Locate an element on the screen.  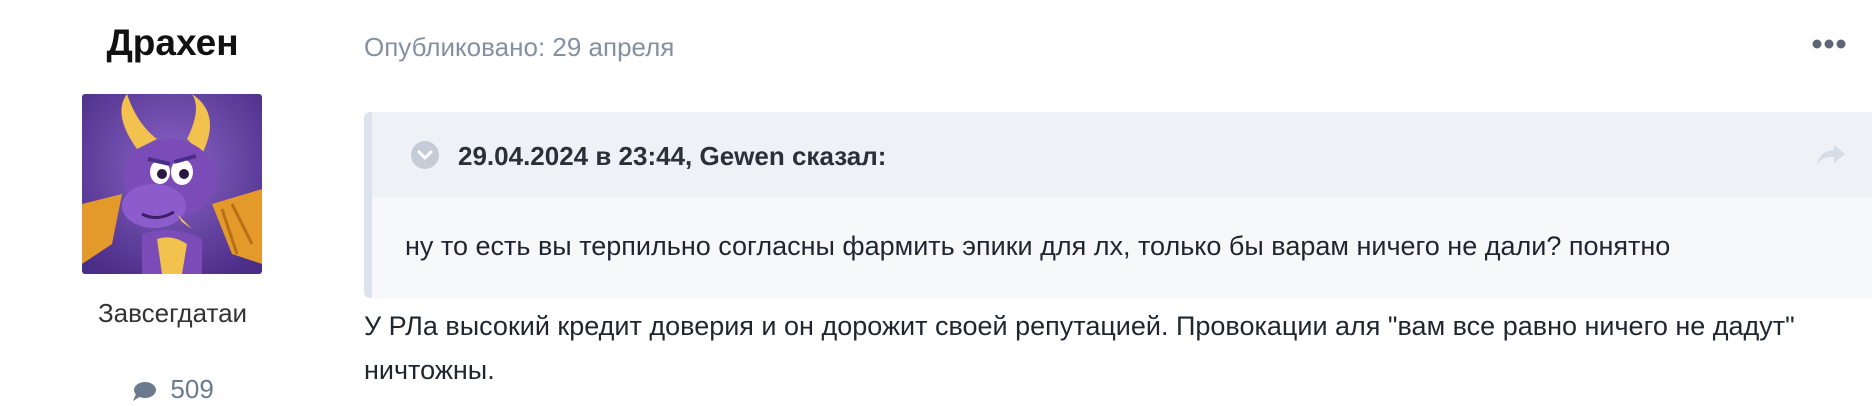
author-avatar is located at coordinates (172, 184).